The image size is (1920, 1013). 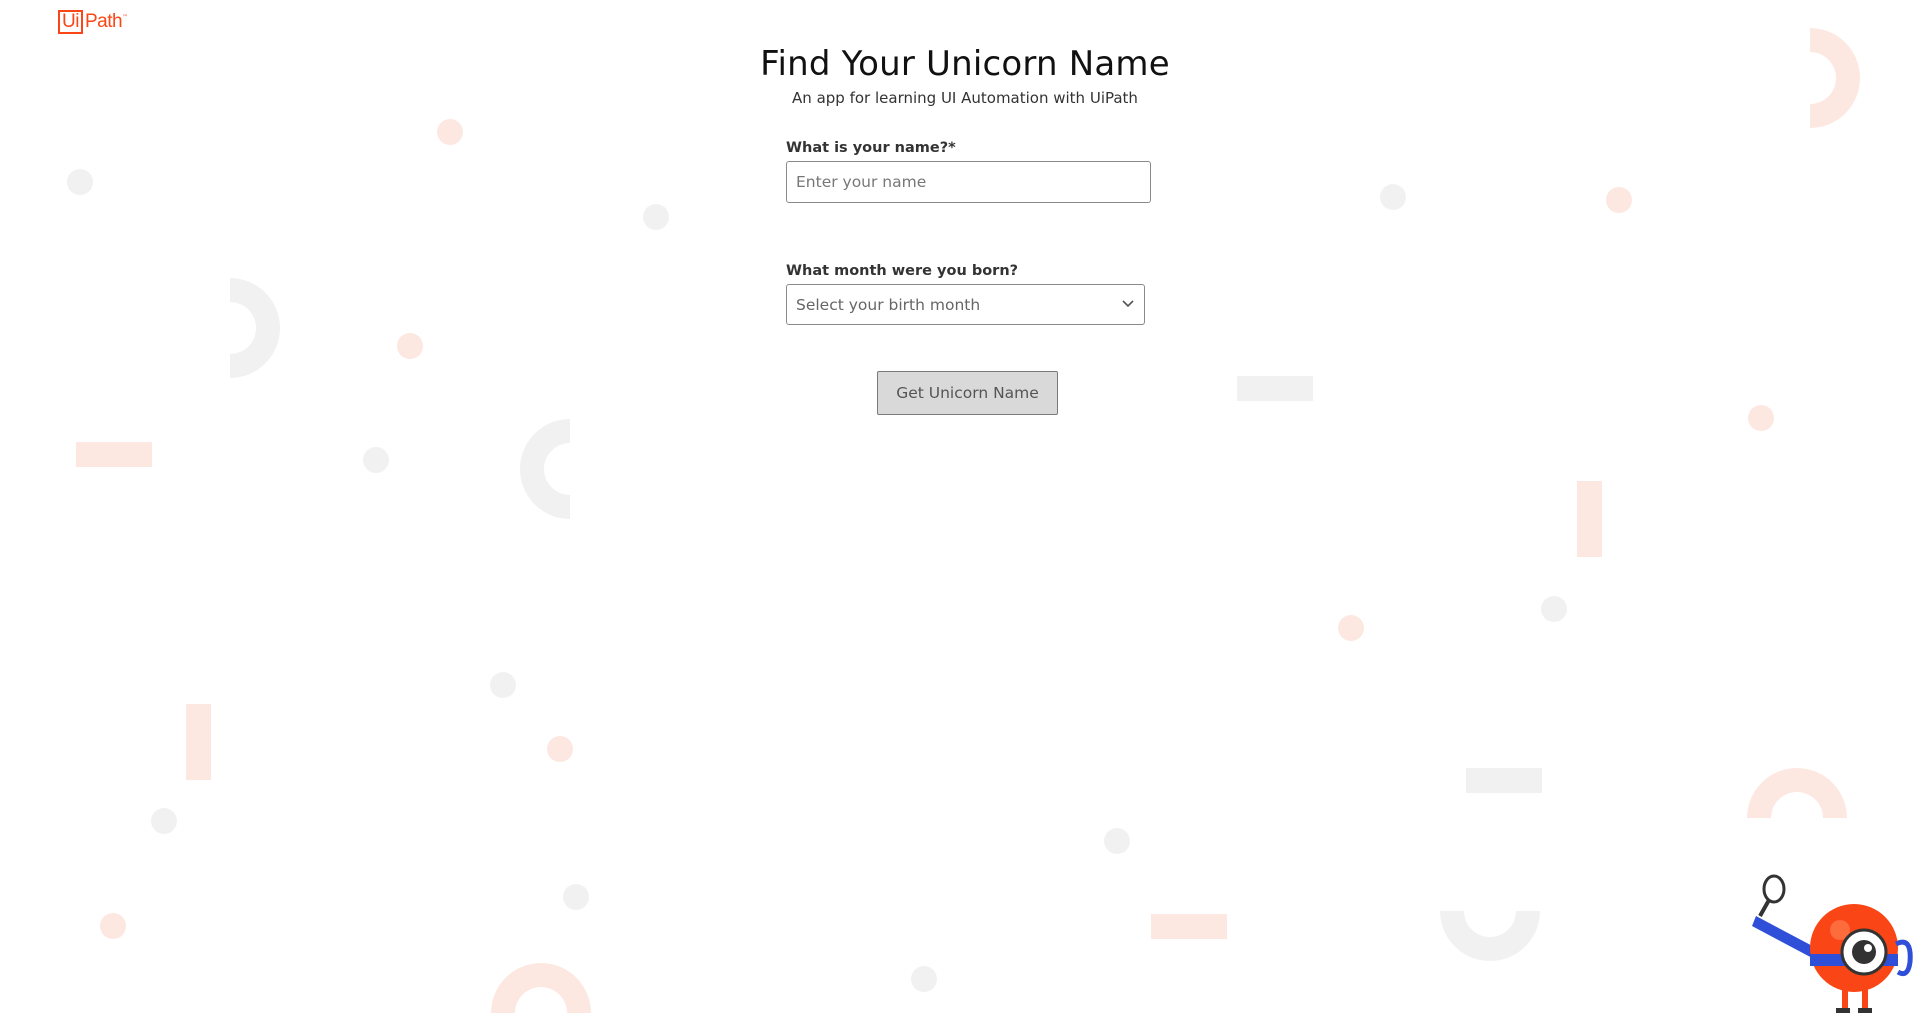 I want to click on name-input, so click(x=968, y=182).